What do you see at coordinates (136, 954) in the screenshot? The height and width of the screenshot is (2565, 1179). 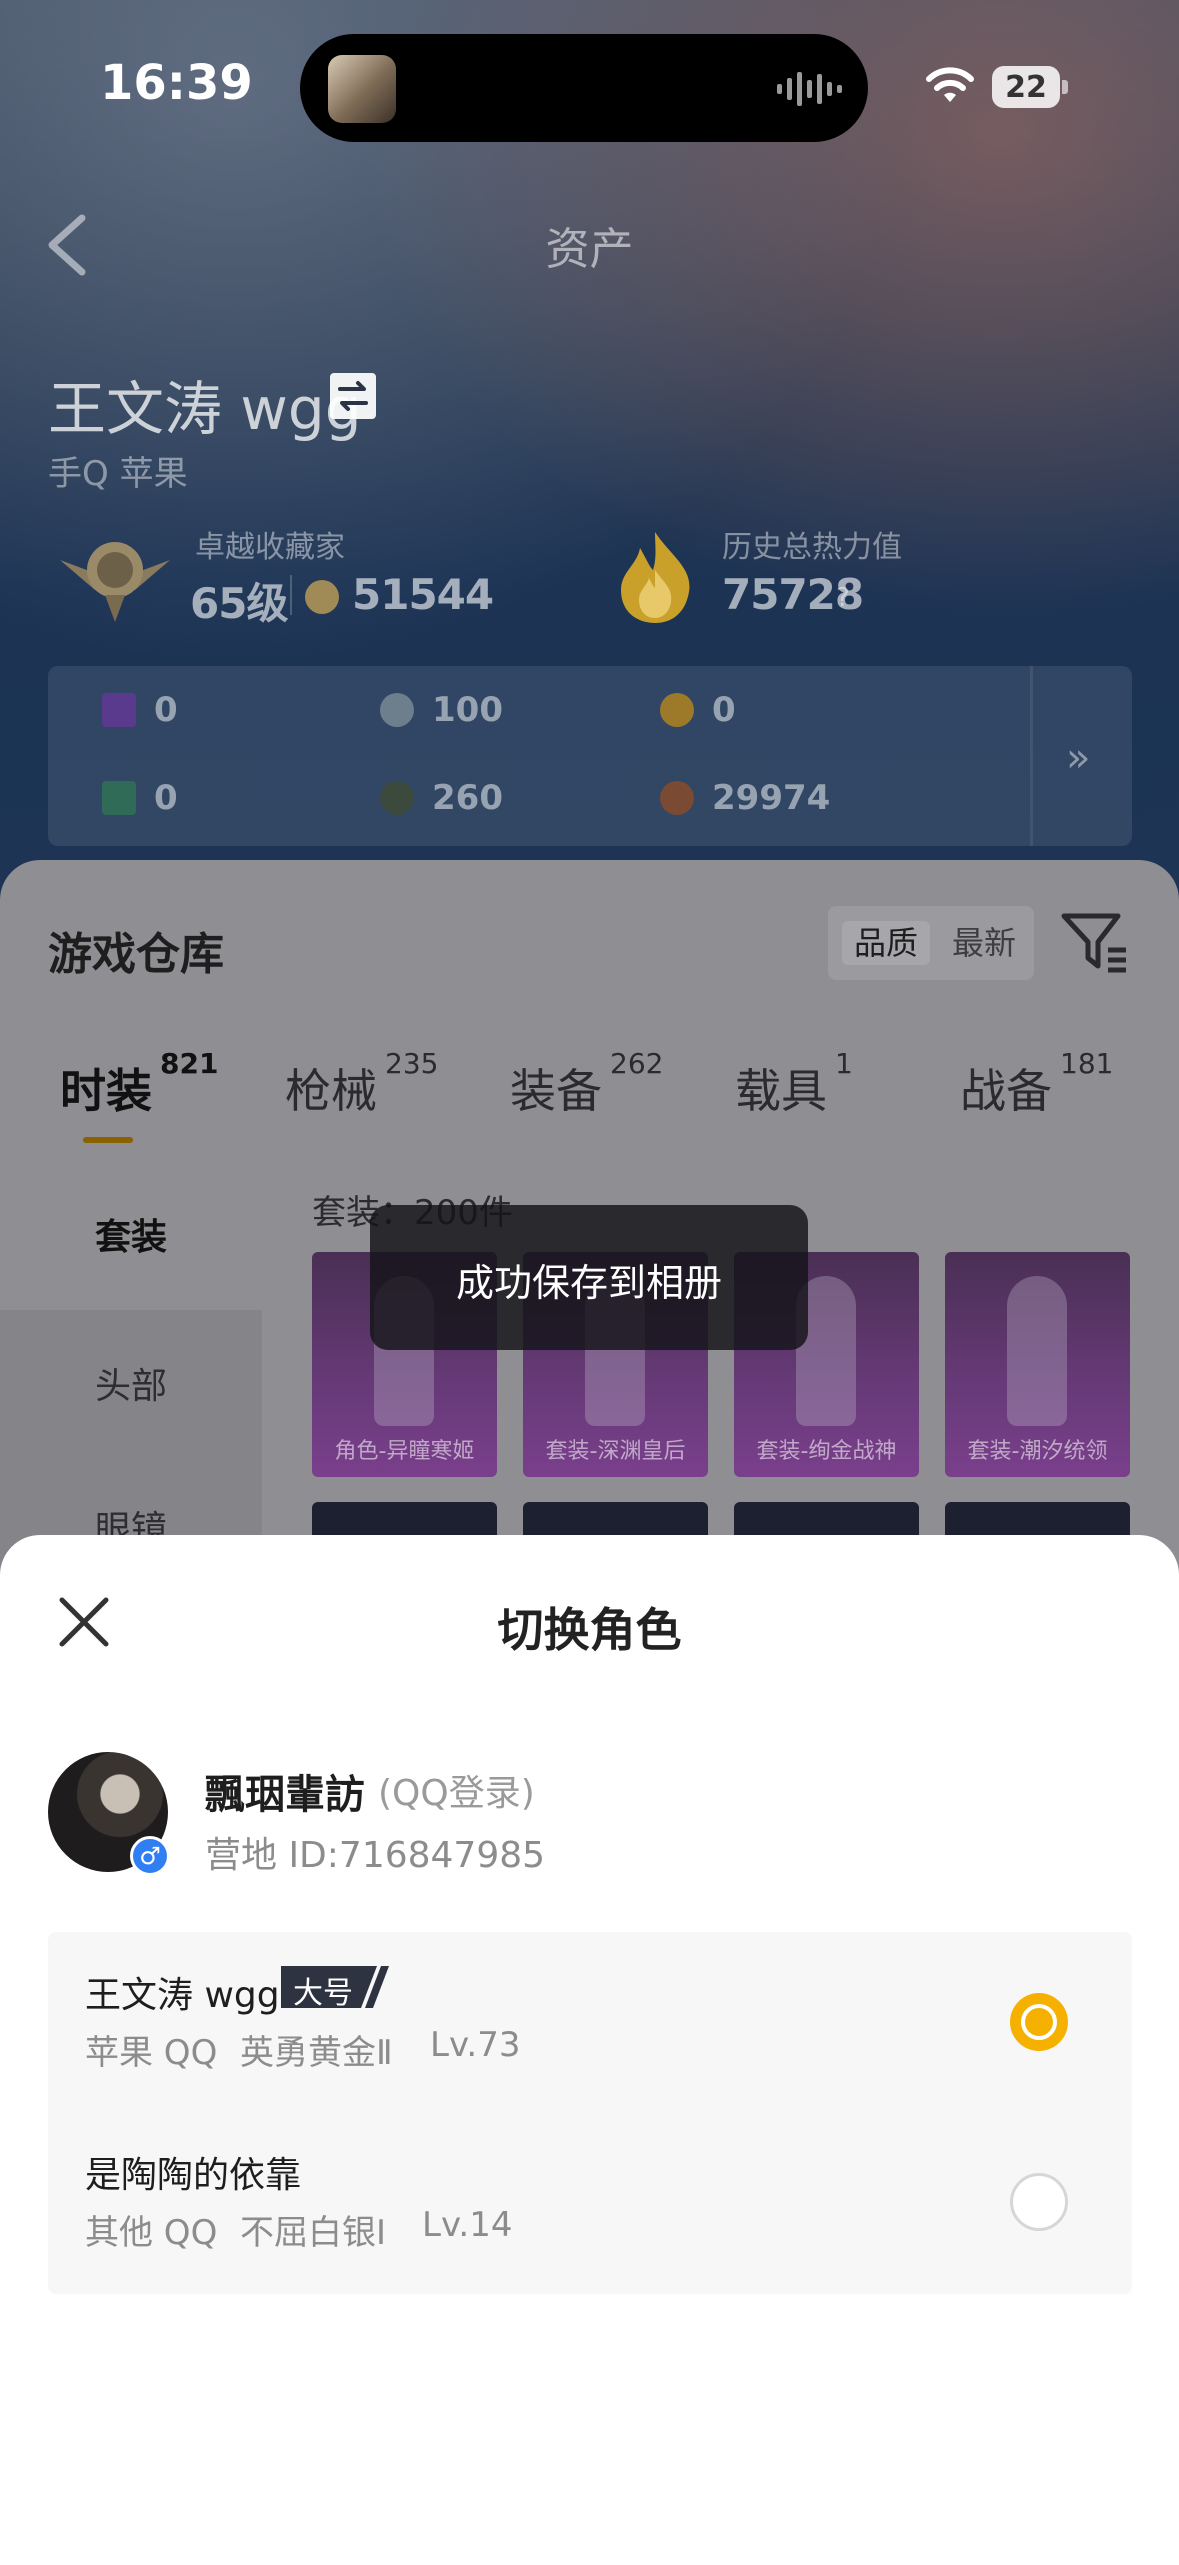 I see `warehouse-title: 游戏仓库` at bounding box center [136, 954].